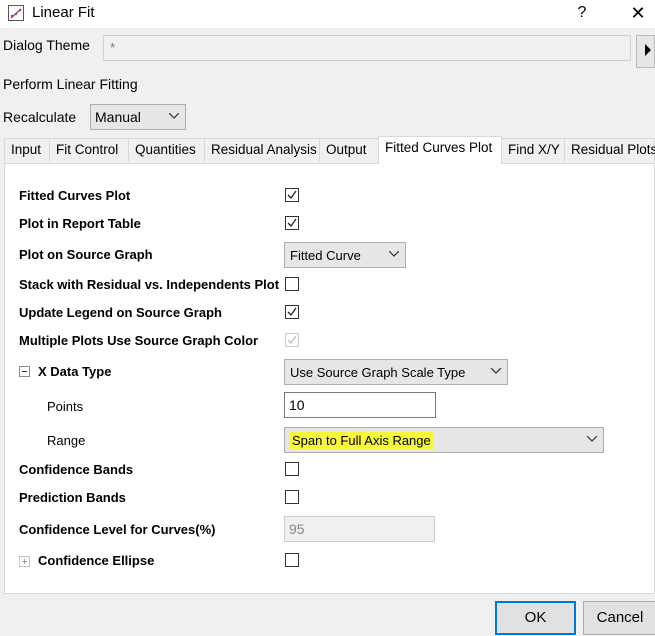  Describe the element at coordinates (139, 340) in the screenshot. I see `multiple-plots-color-label: Multiple Plots Use Source Graph Color` at that location.